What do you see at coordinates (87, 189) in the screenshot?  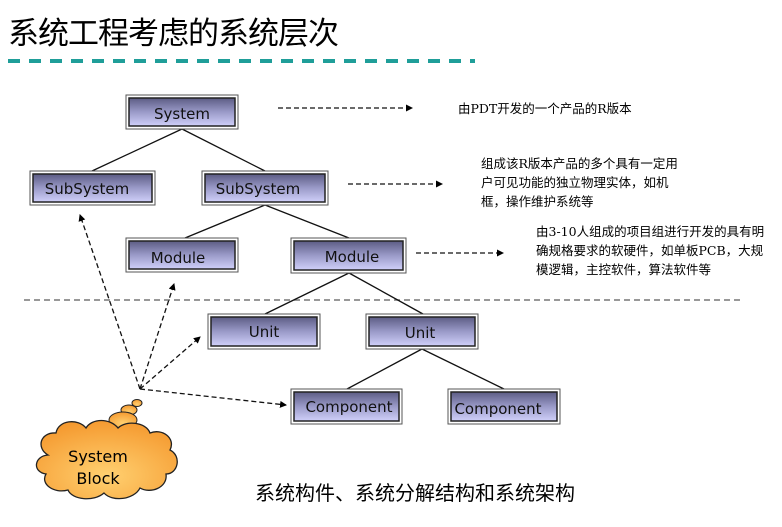 I see `node-subsystem-left-label: SubSystem` at bounding box center [87, 189].